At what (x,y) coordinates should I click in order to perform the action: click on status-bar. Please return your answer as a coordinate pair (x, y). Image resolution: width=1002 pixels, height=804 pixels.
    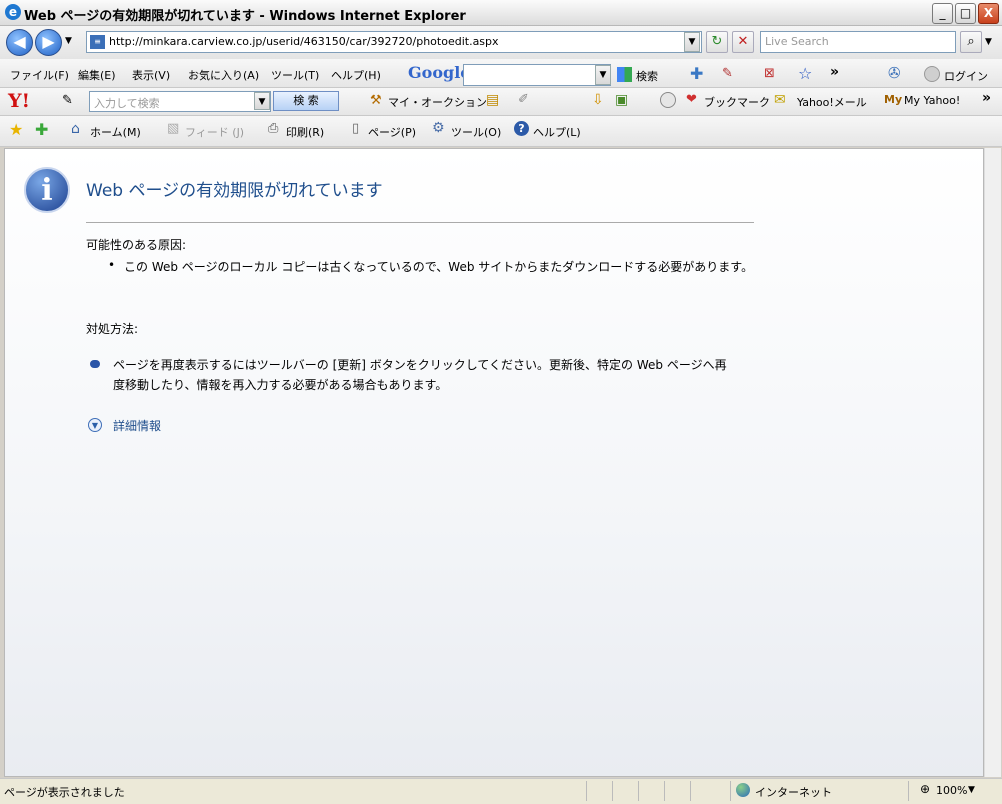
    Looking at the image, I should click on (501, 791).